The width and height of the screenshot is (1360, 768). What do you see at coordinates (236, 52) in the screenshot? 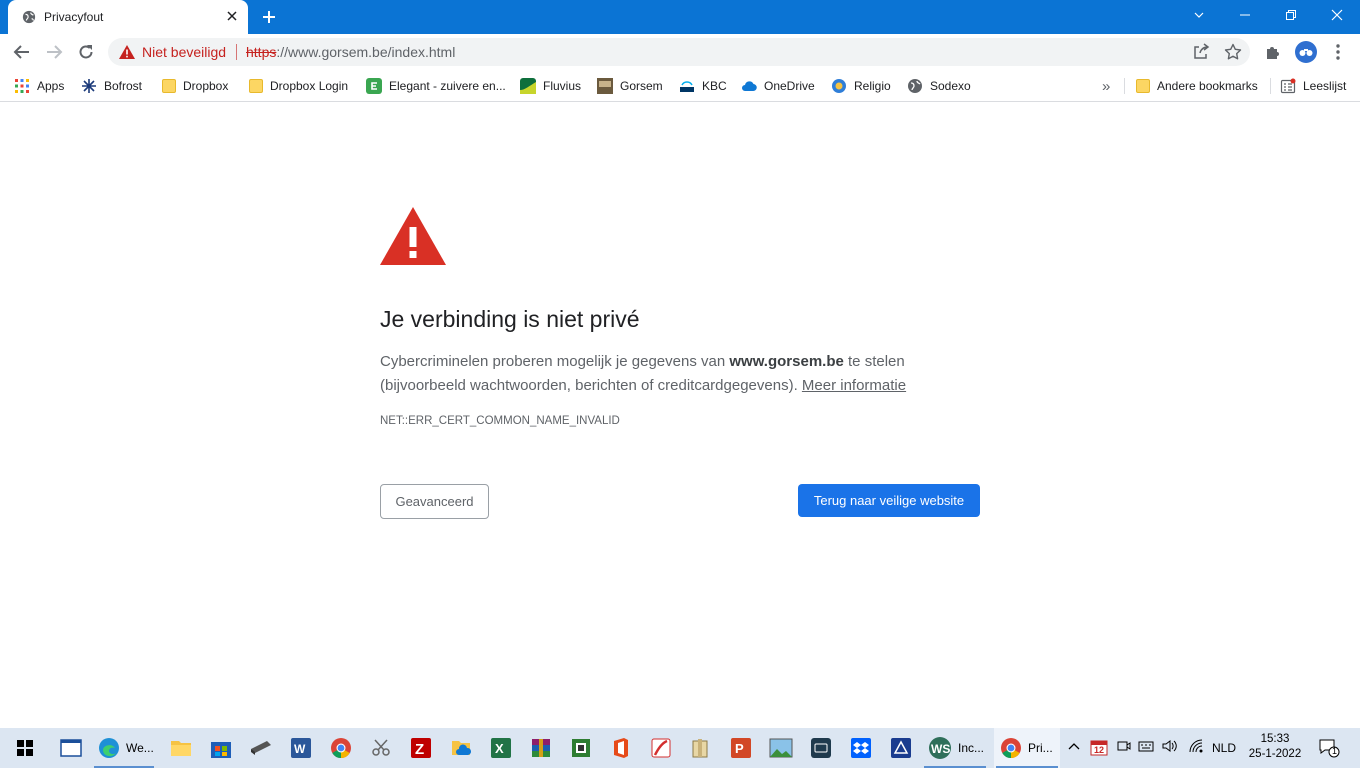
I see `status-divider` at bounding box center [236, 52].